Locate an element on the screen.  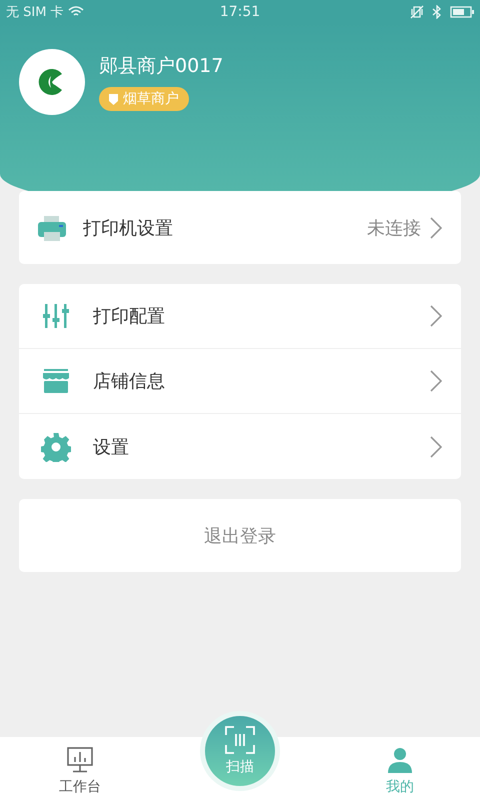
monitor-icon is located at coordinates (80, 760).